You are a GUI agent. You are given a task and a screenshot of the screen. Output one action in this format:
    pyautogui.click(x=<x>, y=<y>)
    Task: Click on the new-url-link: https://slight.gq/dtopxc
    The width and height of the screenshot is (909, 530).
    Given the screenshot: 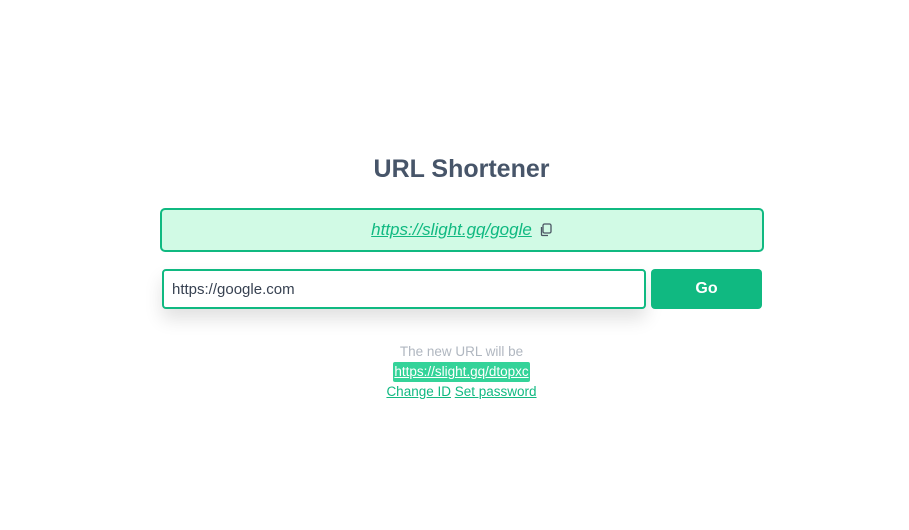 What is the action you would take?
    pyautogui.click(x=461, y=372)
    